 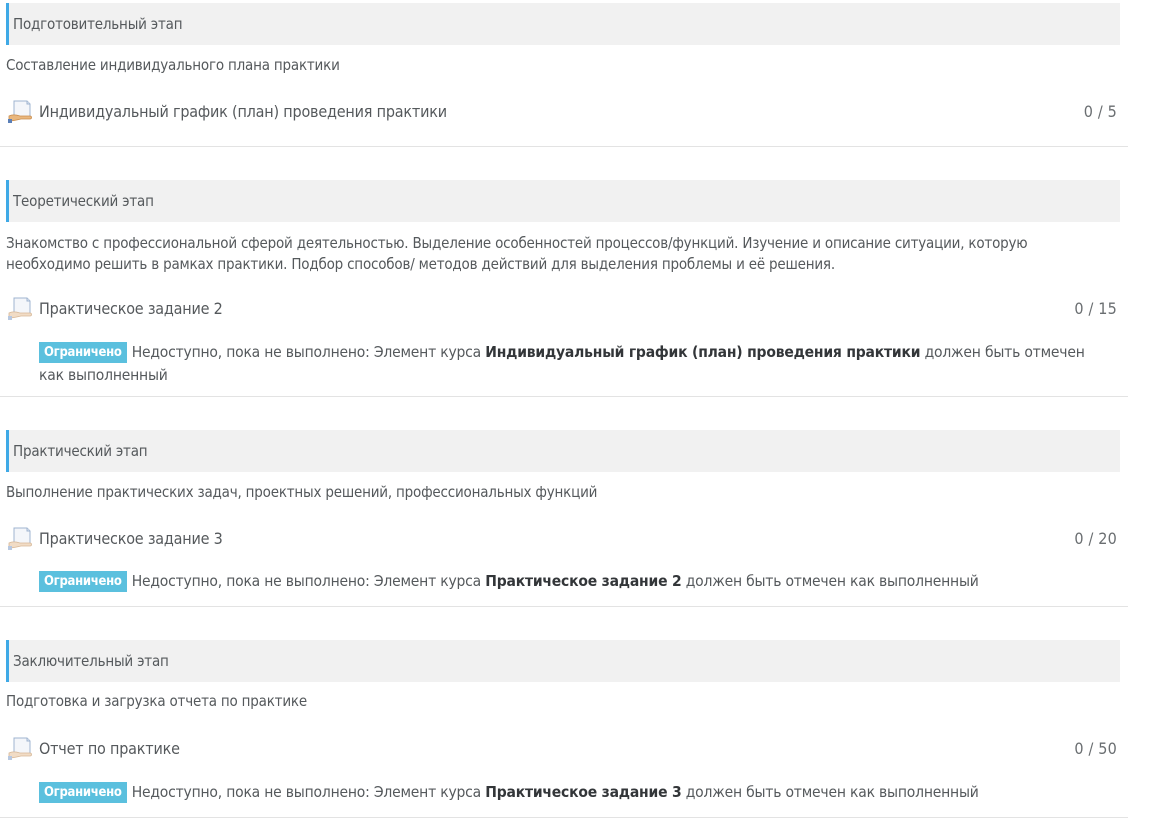 What do you see at coordinates (83, 201) in the screenshot?
I see `section-title: Теоретический этап` at bounding box center [83, 201].